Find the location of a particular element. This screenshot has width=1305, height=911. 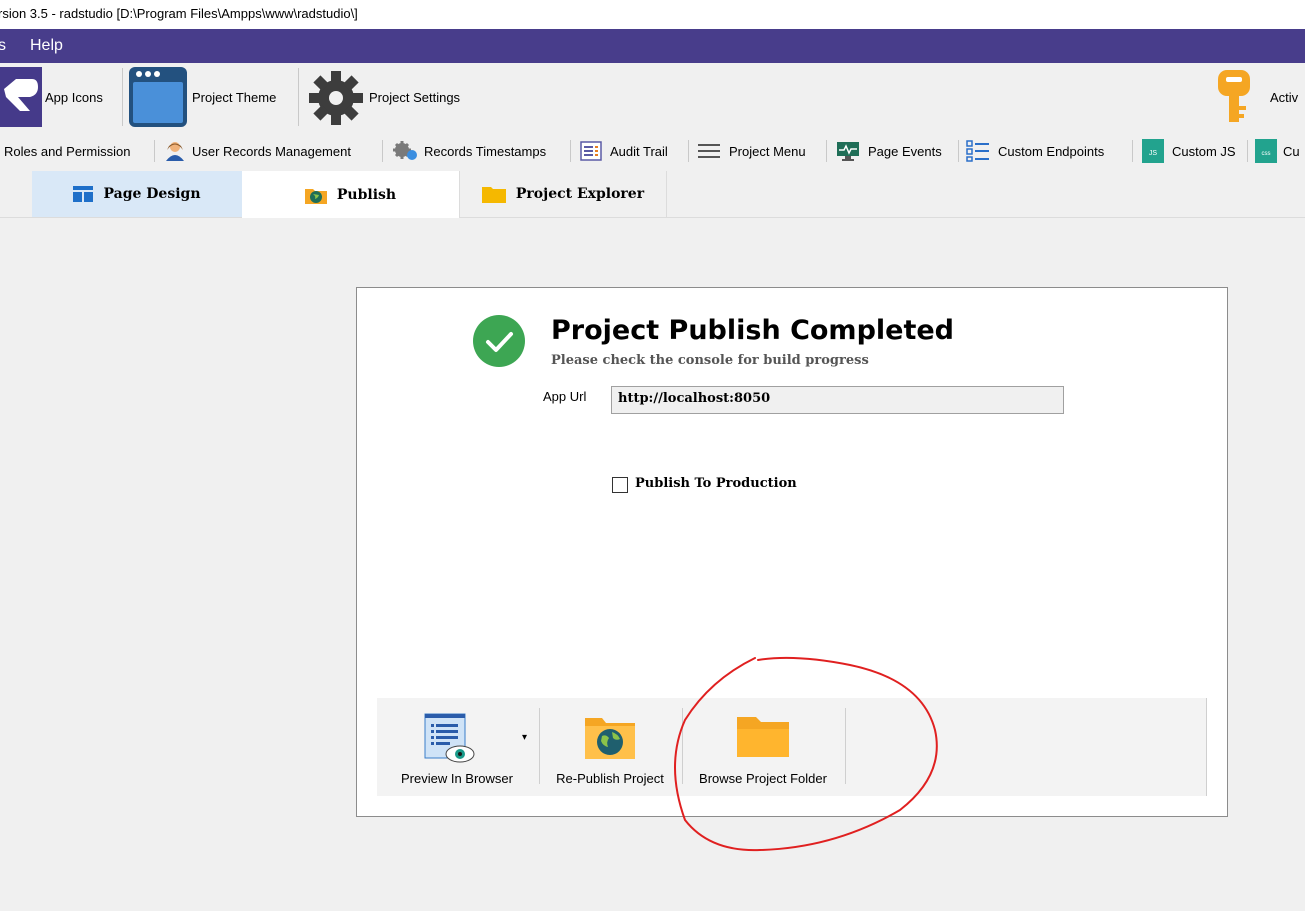

user-records-label: User Records Management is located at coordinates (271, 151).